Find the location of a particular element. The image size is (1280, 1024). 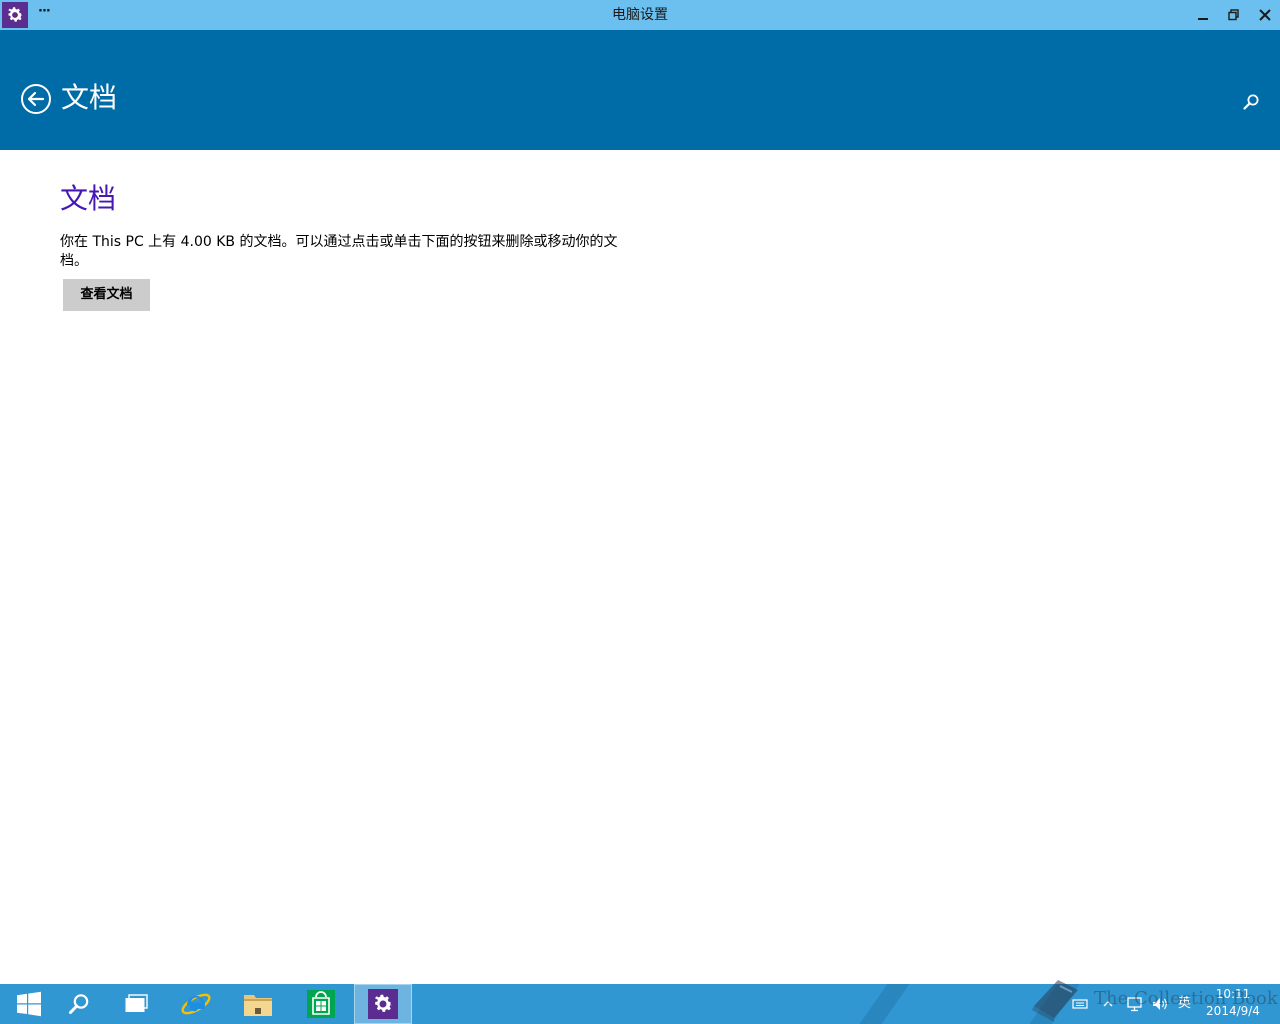

app-gear-icon is located at coordinates (15, 15).